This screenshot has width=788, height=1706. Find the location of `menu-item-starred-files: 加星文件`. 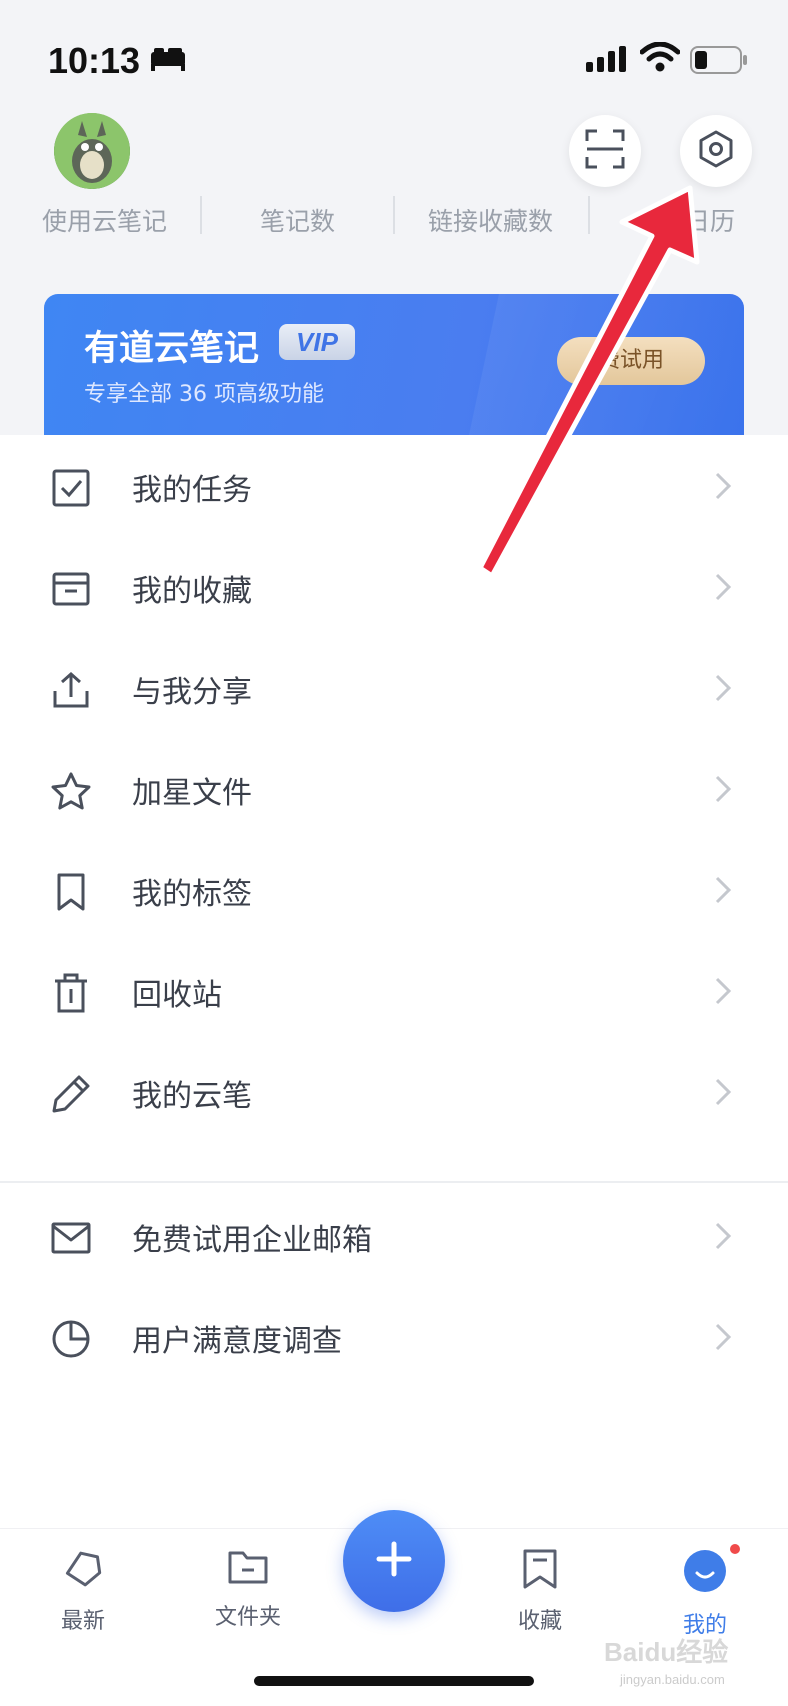

menu-item-starred-files: 加星文件 is located at coordinates (394, 788).